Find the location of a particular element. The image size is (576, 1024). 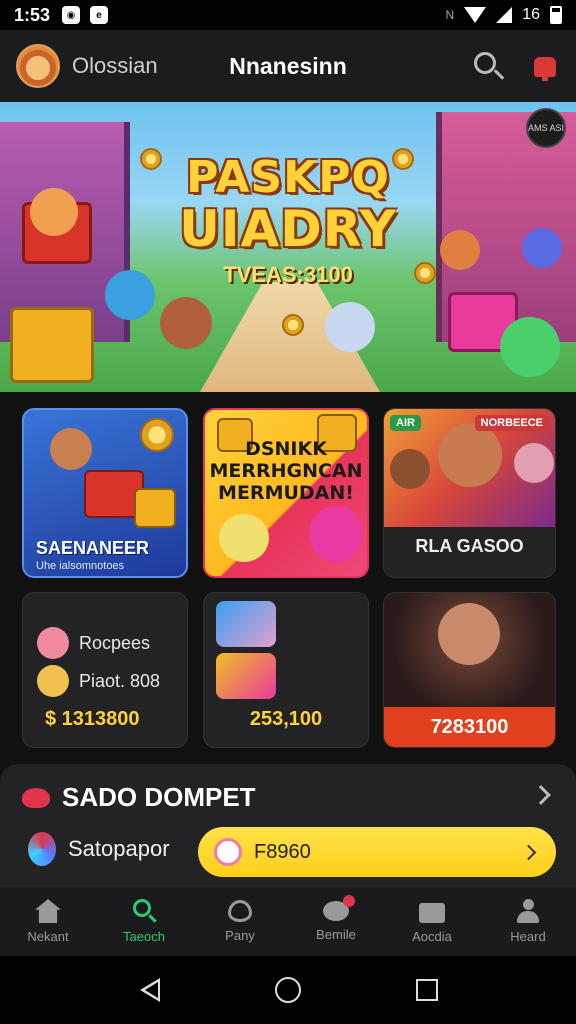

nav-item-shop: Aocdia is located at coordinates (432, 921).